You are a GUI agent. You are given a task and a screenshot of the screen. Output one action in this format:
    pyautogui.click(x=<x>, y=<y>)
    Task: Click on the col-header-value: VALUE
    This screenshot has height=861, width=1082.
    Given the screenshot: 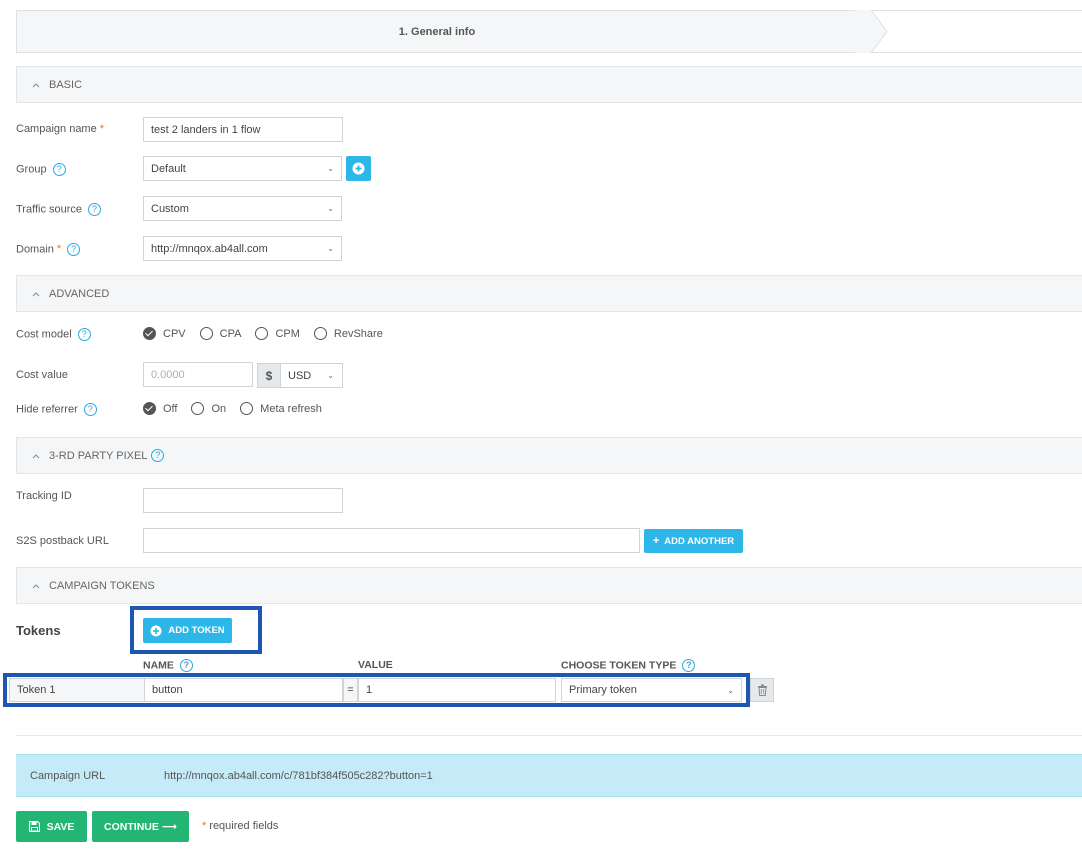 What is the action you would take?
    pyautogui.click(x=375, y=665)
    